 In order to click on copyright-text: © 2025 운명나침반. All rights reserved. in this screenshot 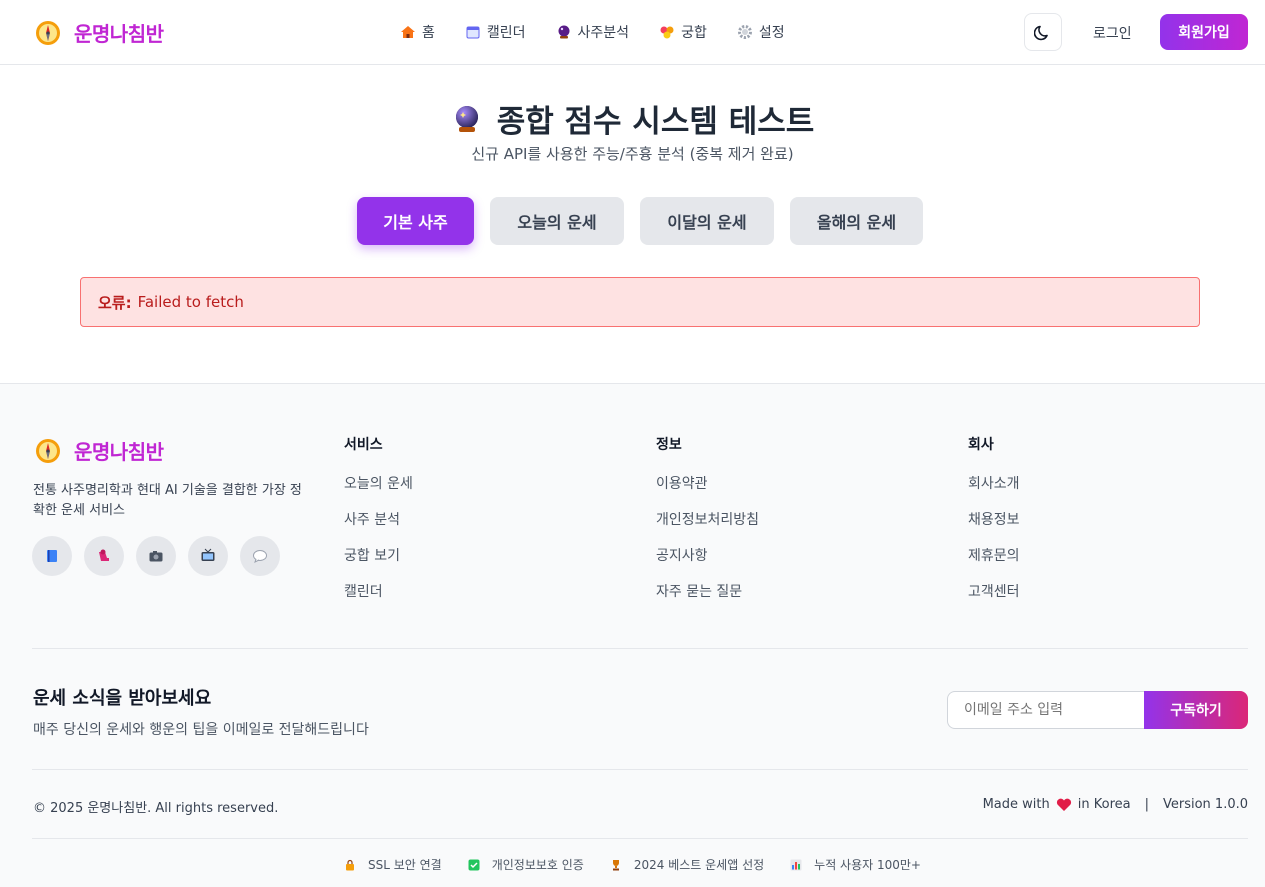, I will do `click(156, 808)`.